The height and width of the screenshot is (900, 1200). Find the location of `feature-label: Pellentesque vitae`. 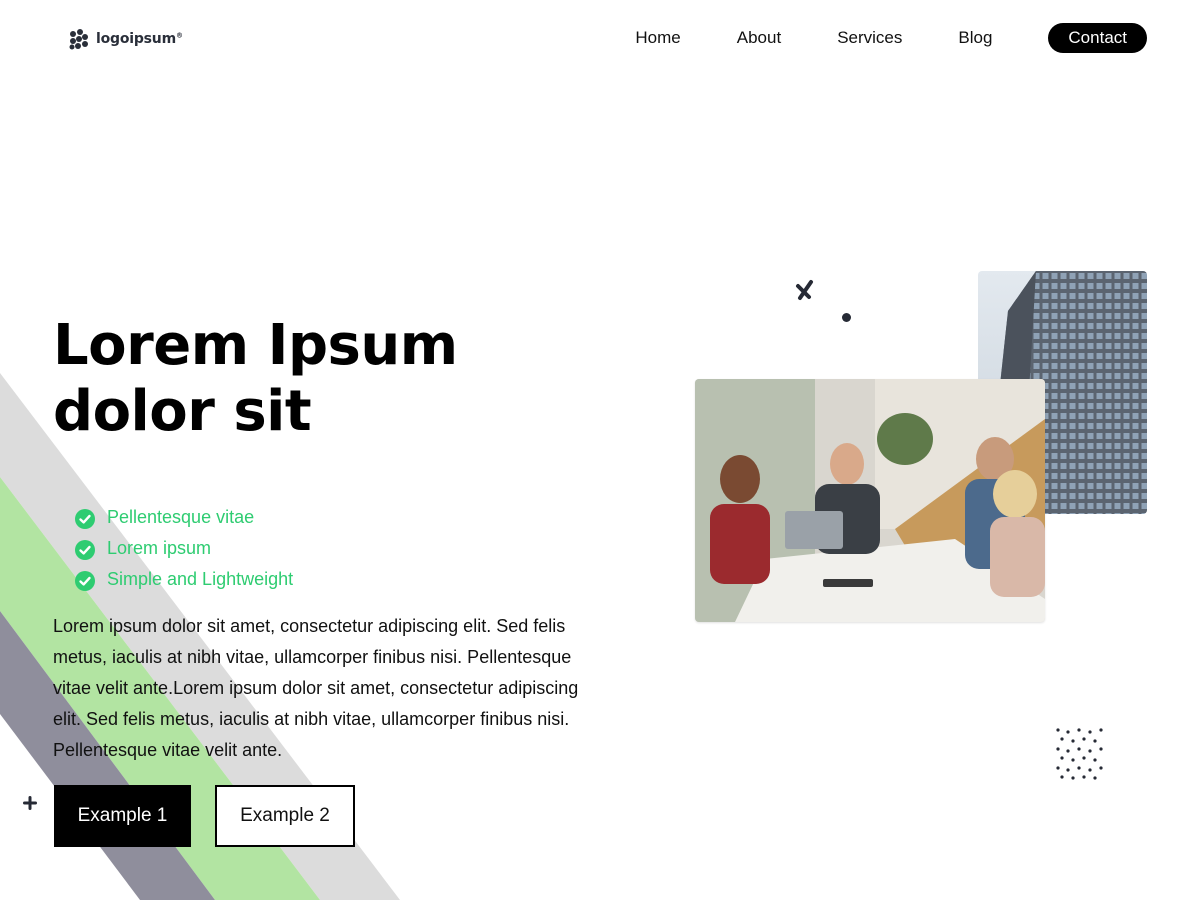

feature-label: Pellentesque vitae is located at coordinates (181, 517).